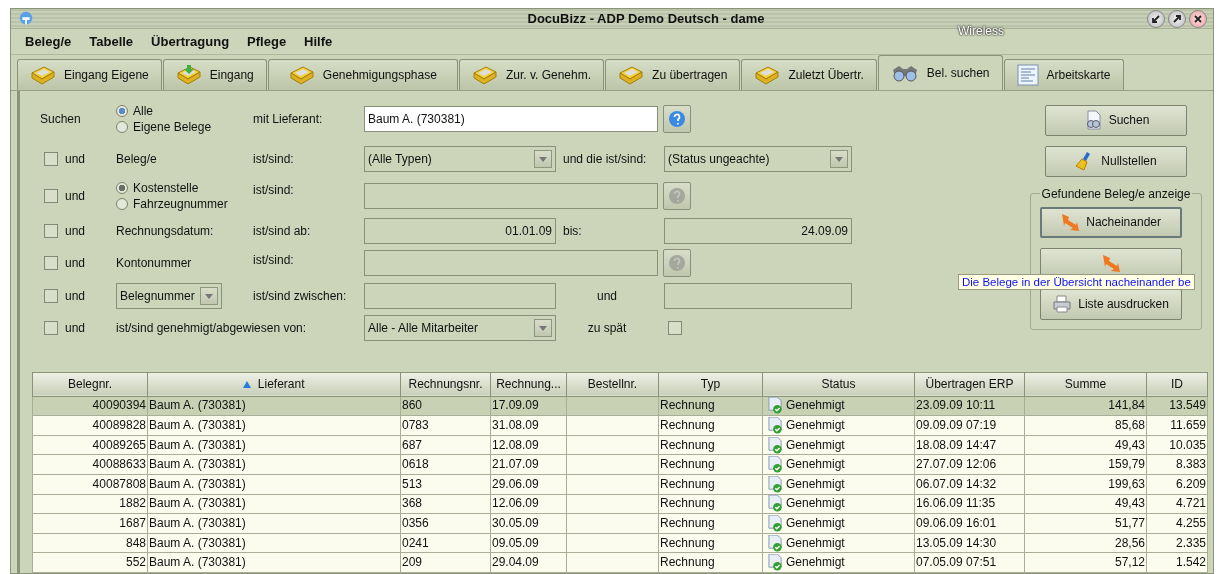  I want to click on tab: Zur. v. Genehm., so click(531, 74).